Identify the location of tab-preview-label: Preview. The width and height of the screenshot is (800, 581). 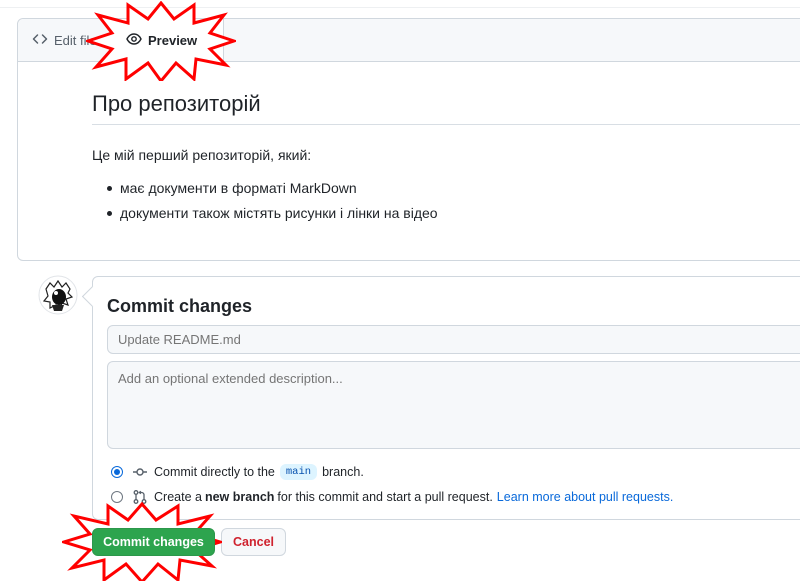
(173, 40).